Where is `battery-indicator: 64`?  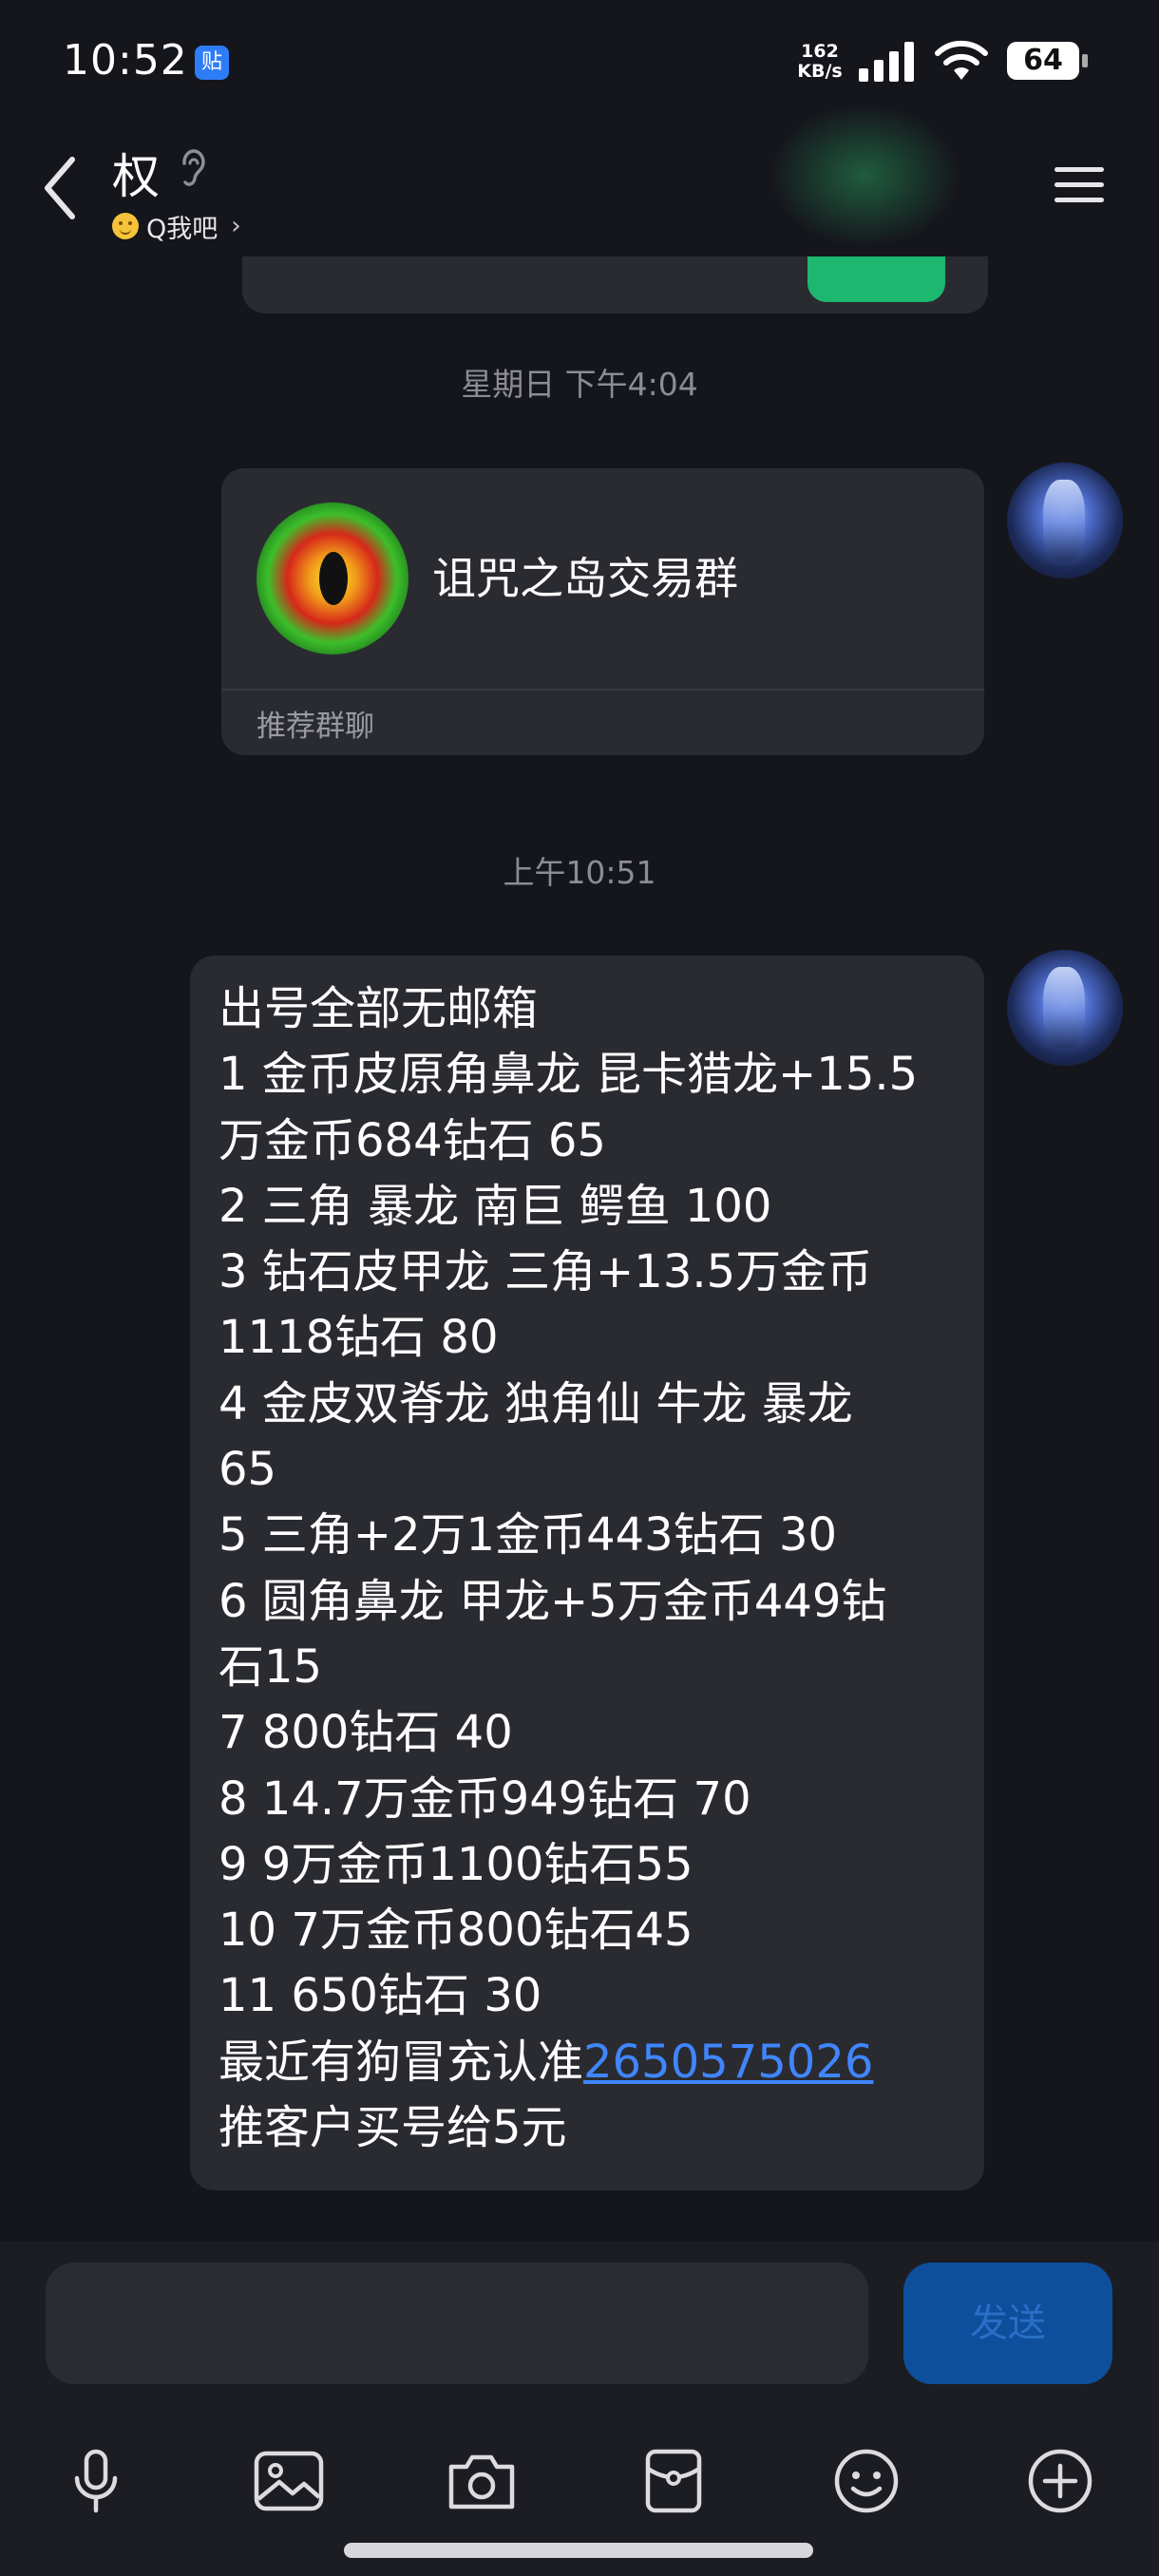
battery-indicator: 64 is located at coordinates (1048, 61).